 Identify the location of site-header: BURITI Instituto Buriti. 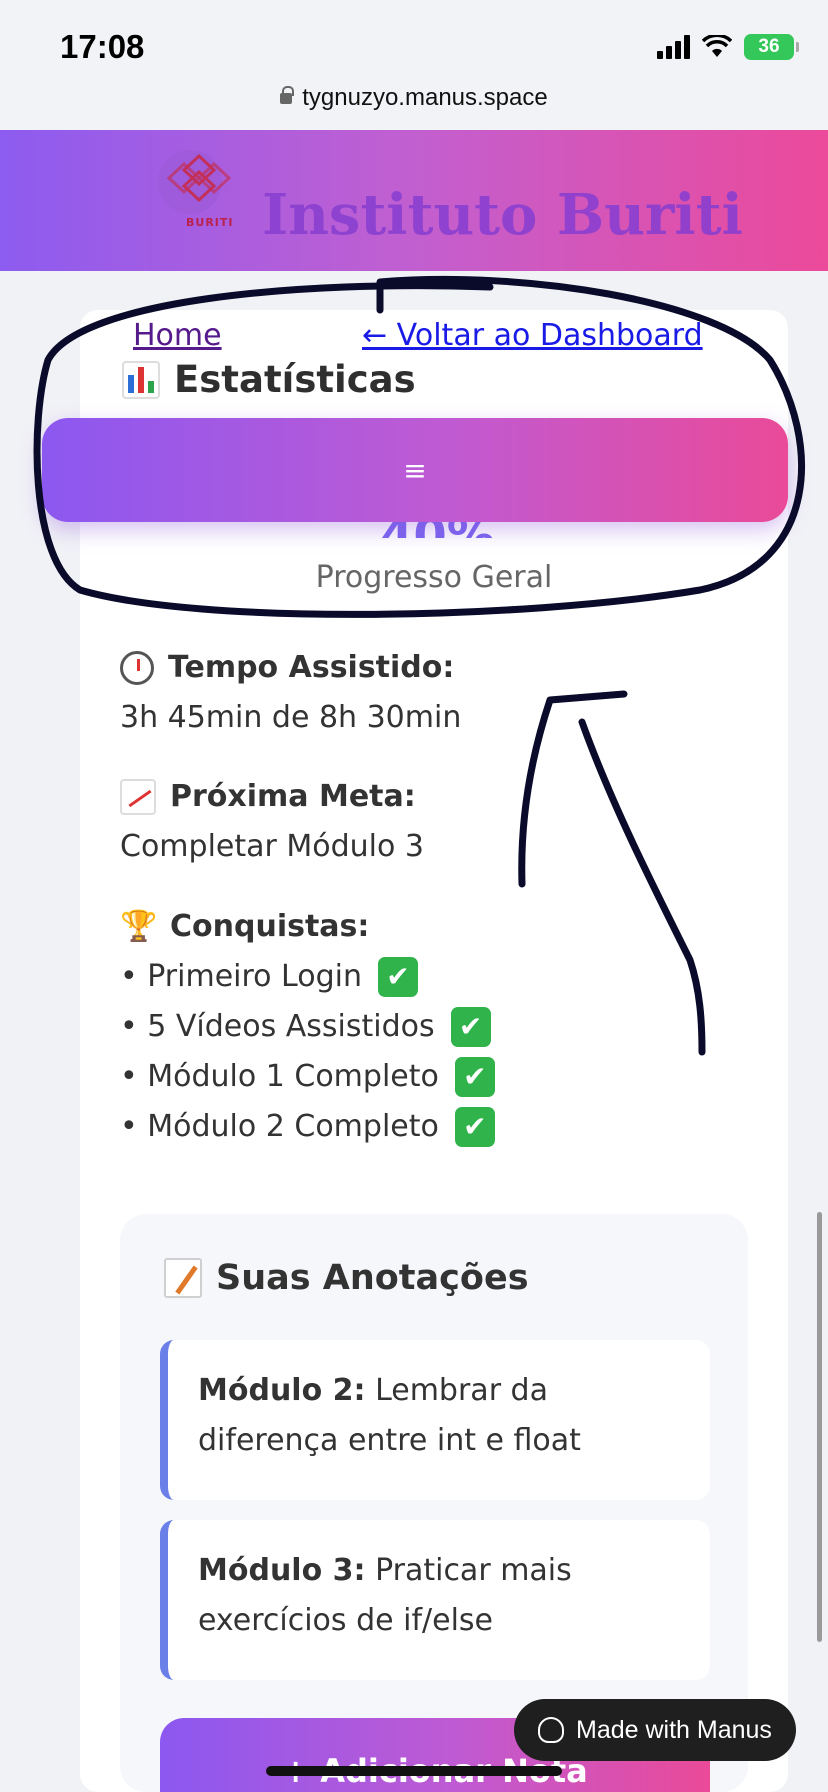
(414, 200).